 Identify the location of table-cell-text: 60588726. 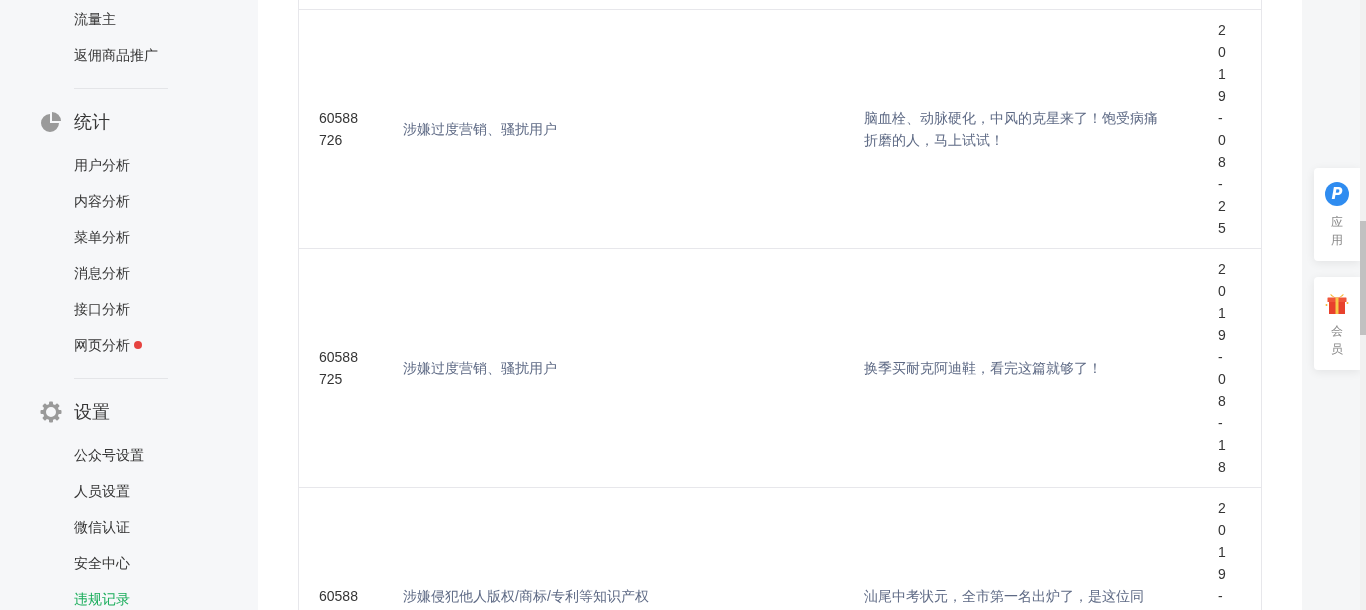
(339, 129).